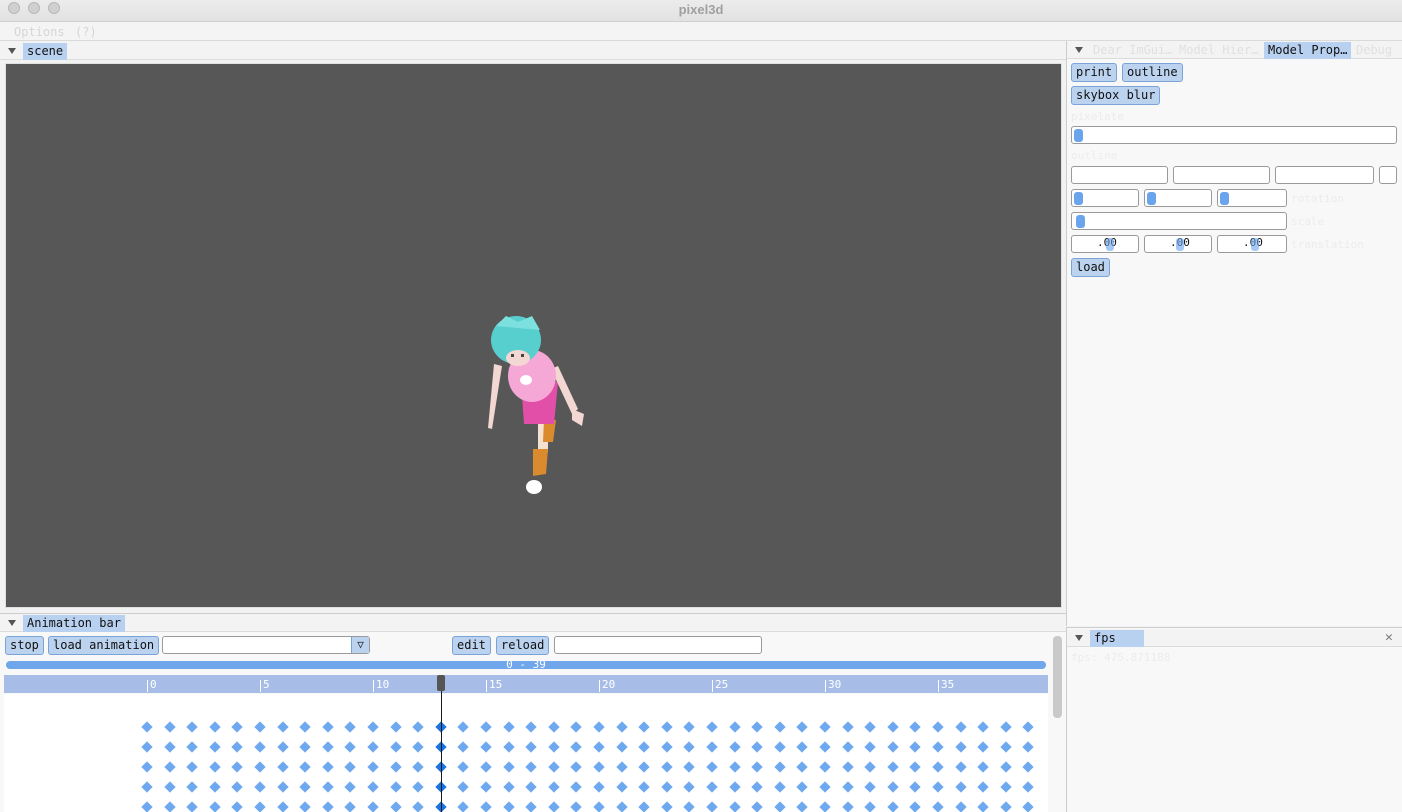 This screenshot has height=812, width=1402. I want to click on ruler-tick-label: 20, so click(609, 684).